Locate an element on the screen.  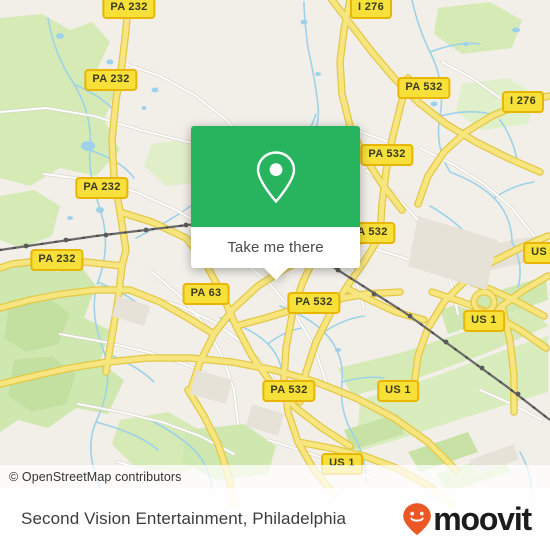
moovit-logo: moovit is located at coordinates (476, 519).